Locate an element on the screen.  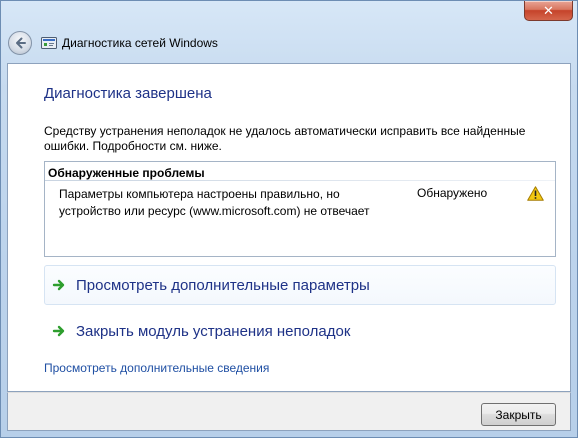
window-close-button: ✕ is located at coordinates (548, 11).